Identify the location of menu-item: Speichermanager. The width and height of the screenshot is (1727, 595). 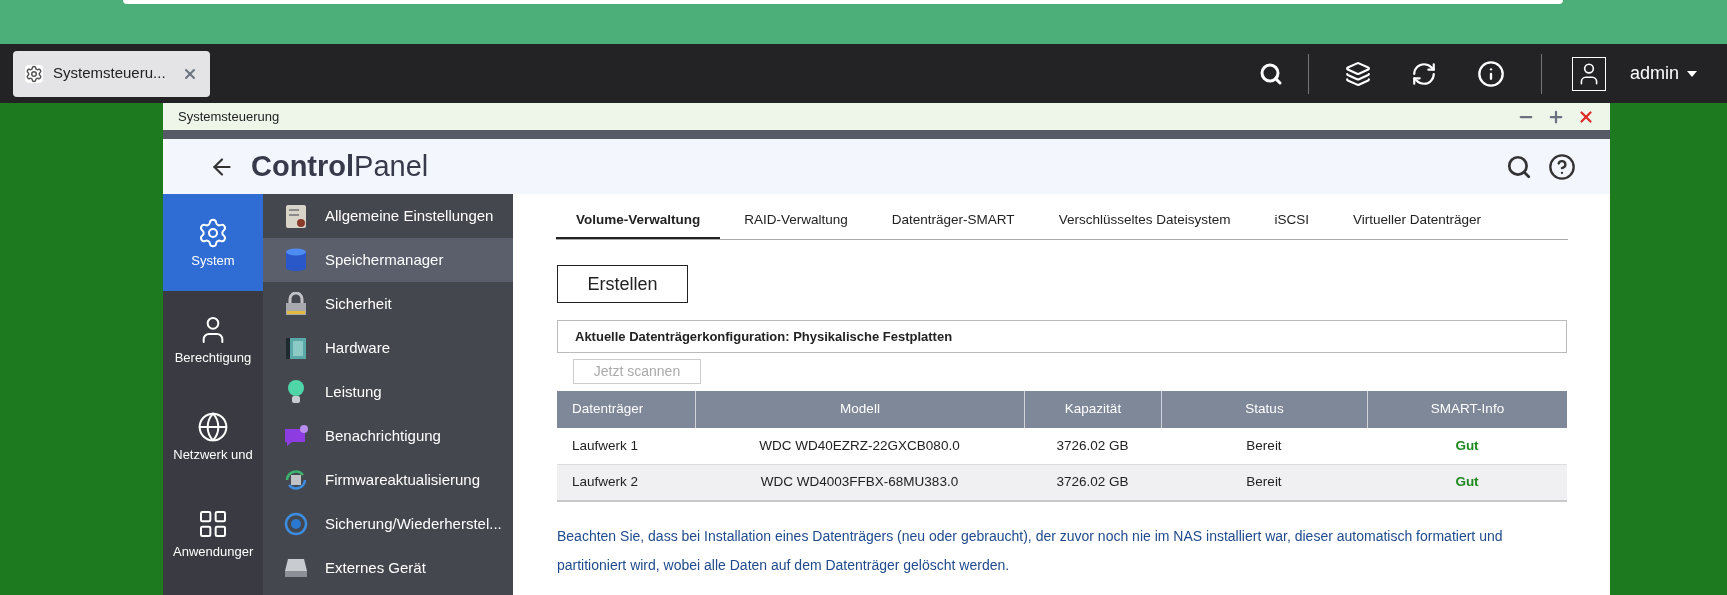
(388, 260).